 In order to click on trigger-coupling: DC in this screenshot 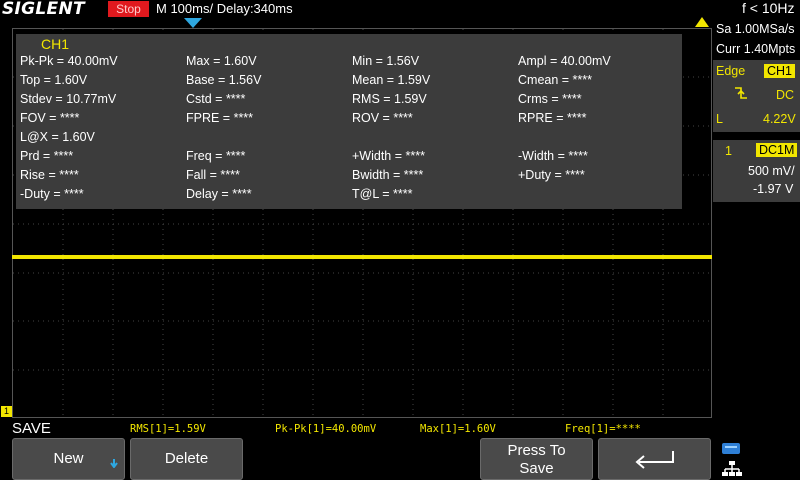, I will do `click(785, 95)`.